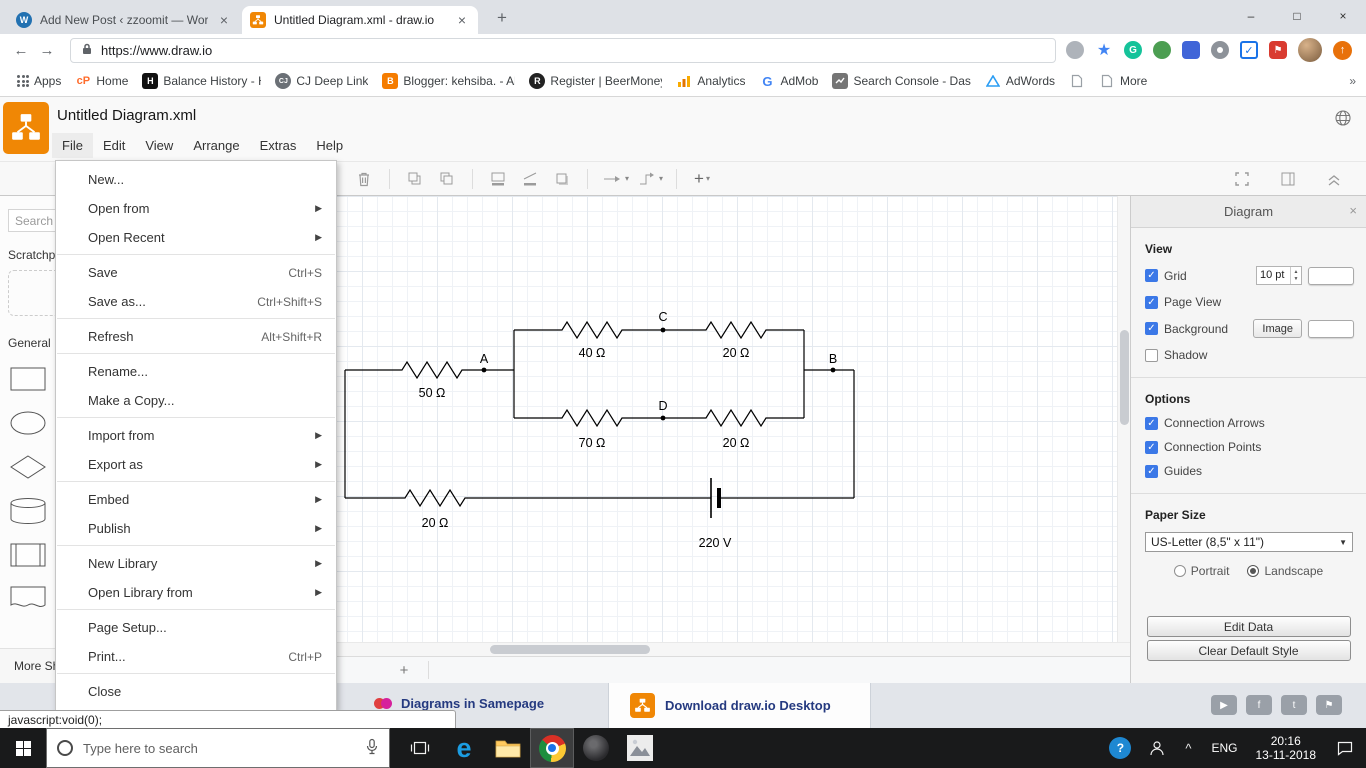 This screenshot has height=768, width=1366. Describe the element at coordinates (1179, 571) in the screenshot. I see `portrait-radio` at that location.